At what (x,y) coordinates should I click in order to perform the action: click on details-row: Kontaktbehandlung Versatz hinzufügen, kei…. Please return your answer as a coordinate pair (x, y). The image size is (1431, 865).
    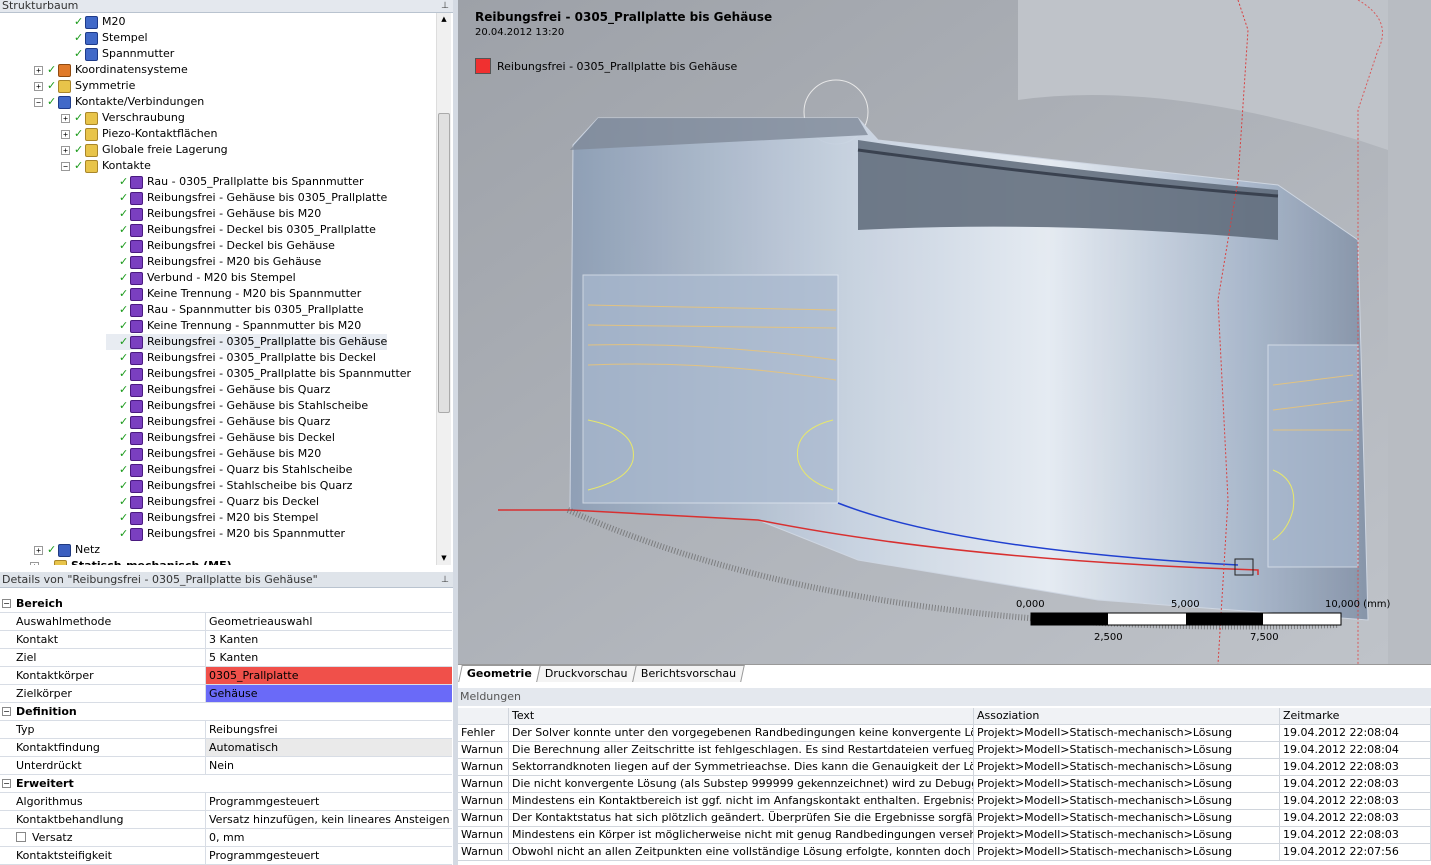
    Looking at the image, I should click on (226, 820).